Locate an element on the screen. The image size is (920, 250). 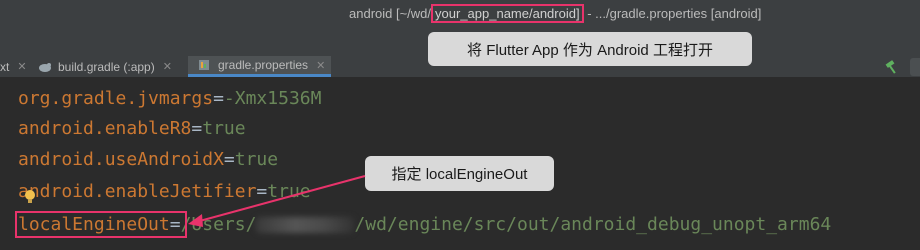
redacted-username is located at coordinates (305, 225).